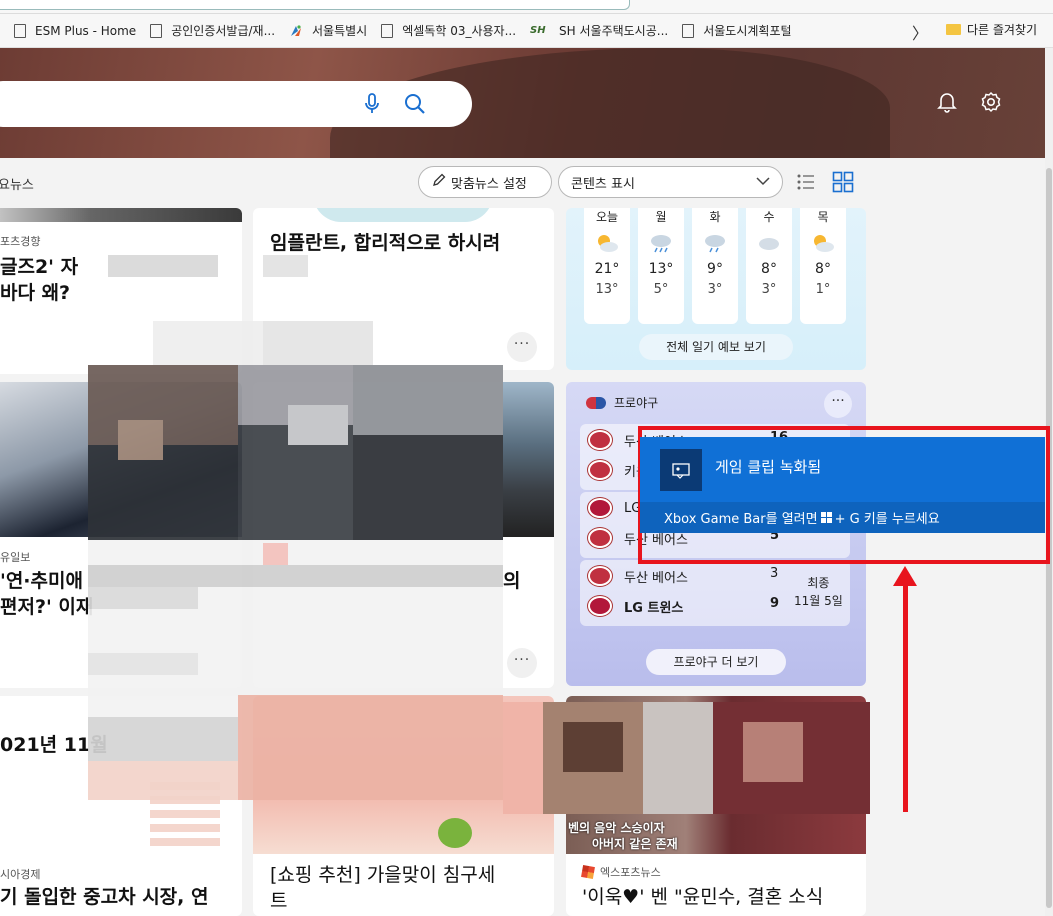 This screenshot has height=916, width=1053. Describe the element at coordinates (538, 30) in the screenshot. I see `sh-icon: SH` at that location.